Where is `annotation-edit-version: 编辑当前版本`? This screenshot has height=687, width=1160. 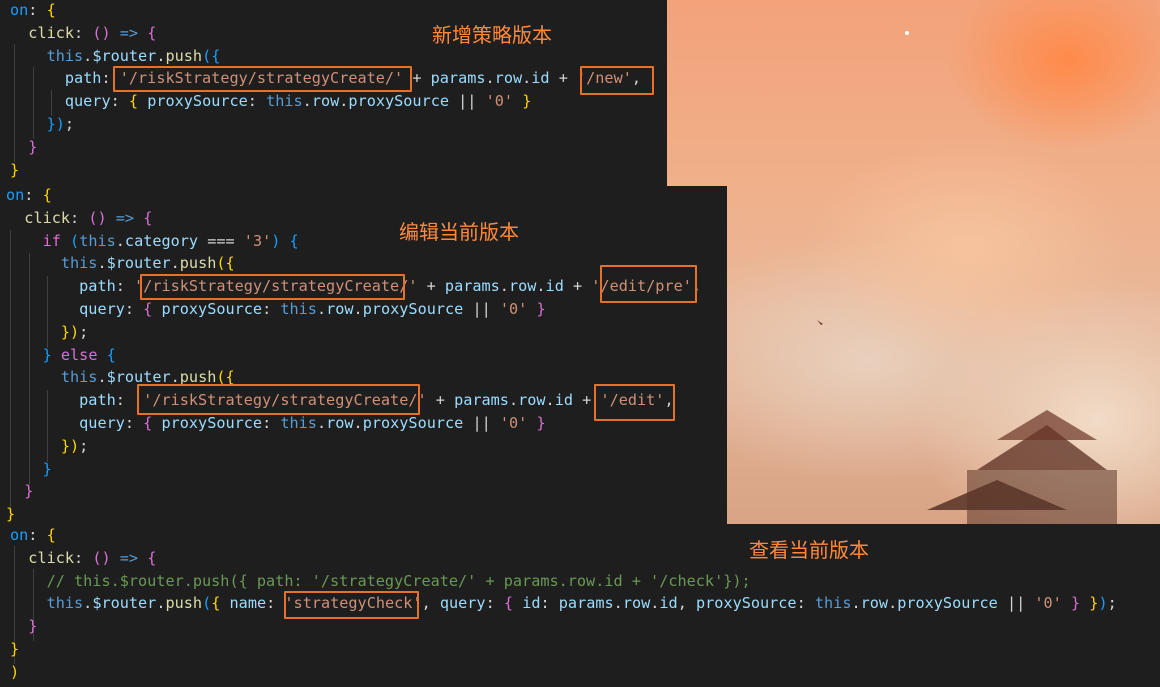 annotation-edit-version: 编辑当前版本 is located at coordinates (459, 232).